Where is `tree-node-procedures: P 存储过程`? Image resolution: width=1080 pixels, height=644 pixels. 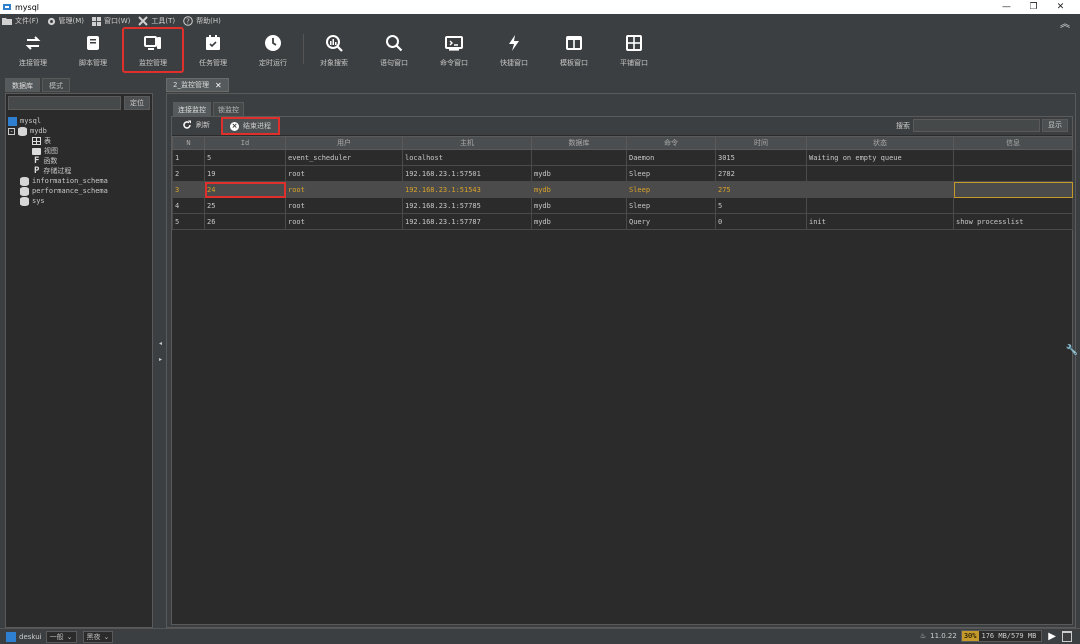 tree-node-procedures: P 存储过程 is located at coordinates (52, 171).